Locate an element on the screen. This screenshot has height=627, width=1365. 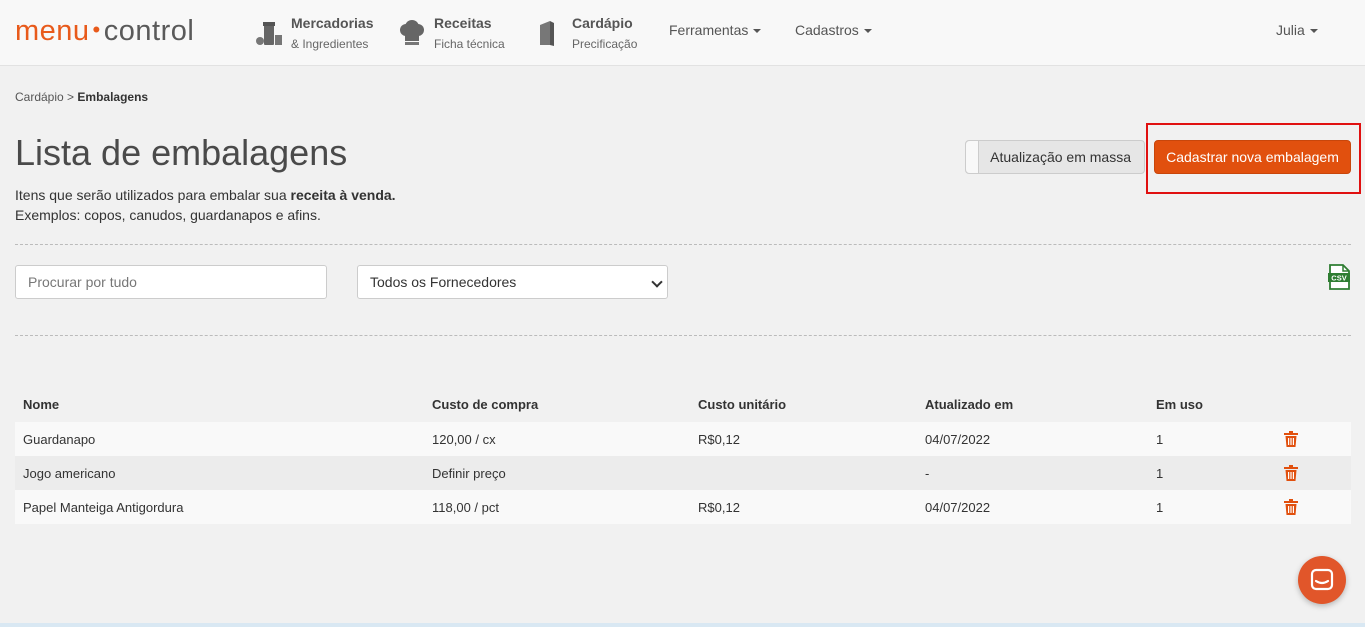
supplier-selected-value: Todos os Fornecedores is located at coordinates (443, 282).